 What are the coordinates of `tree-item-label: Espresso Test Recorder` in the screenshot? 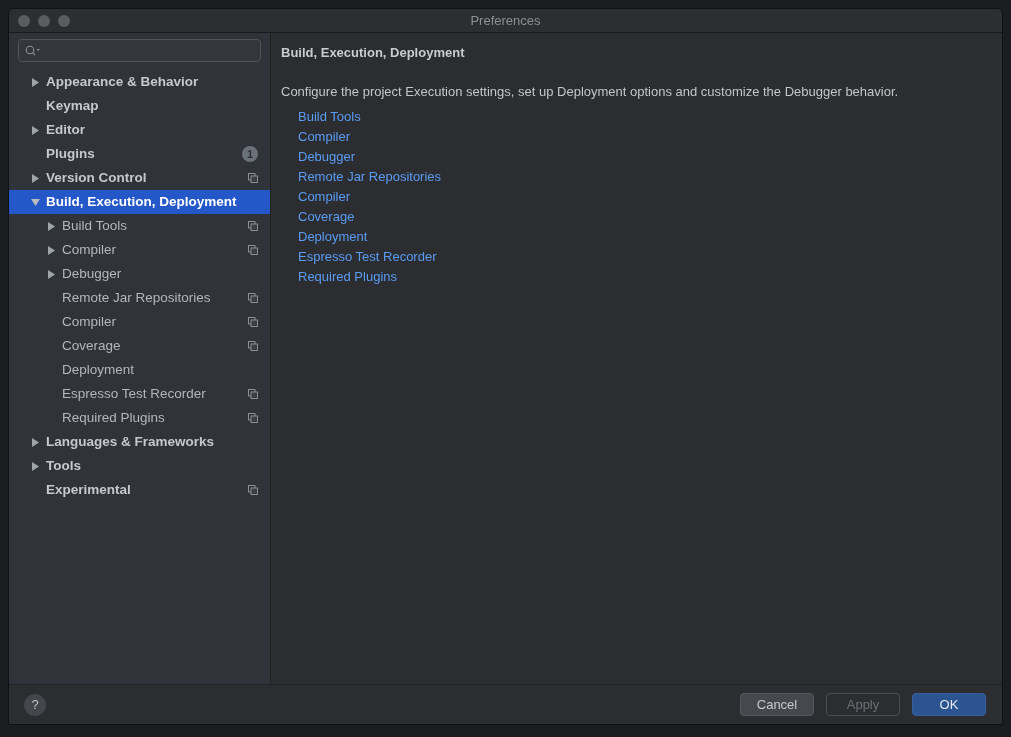 It's located at (134, 393).